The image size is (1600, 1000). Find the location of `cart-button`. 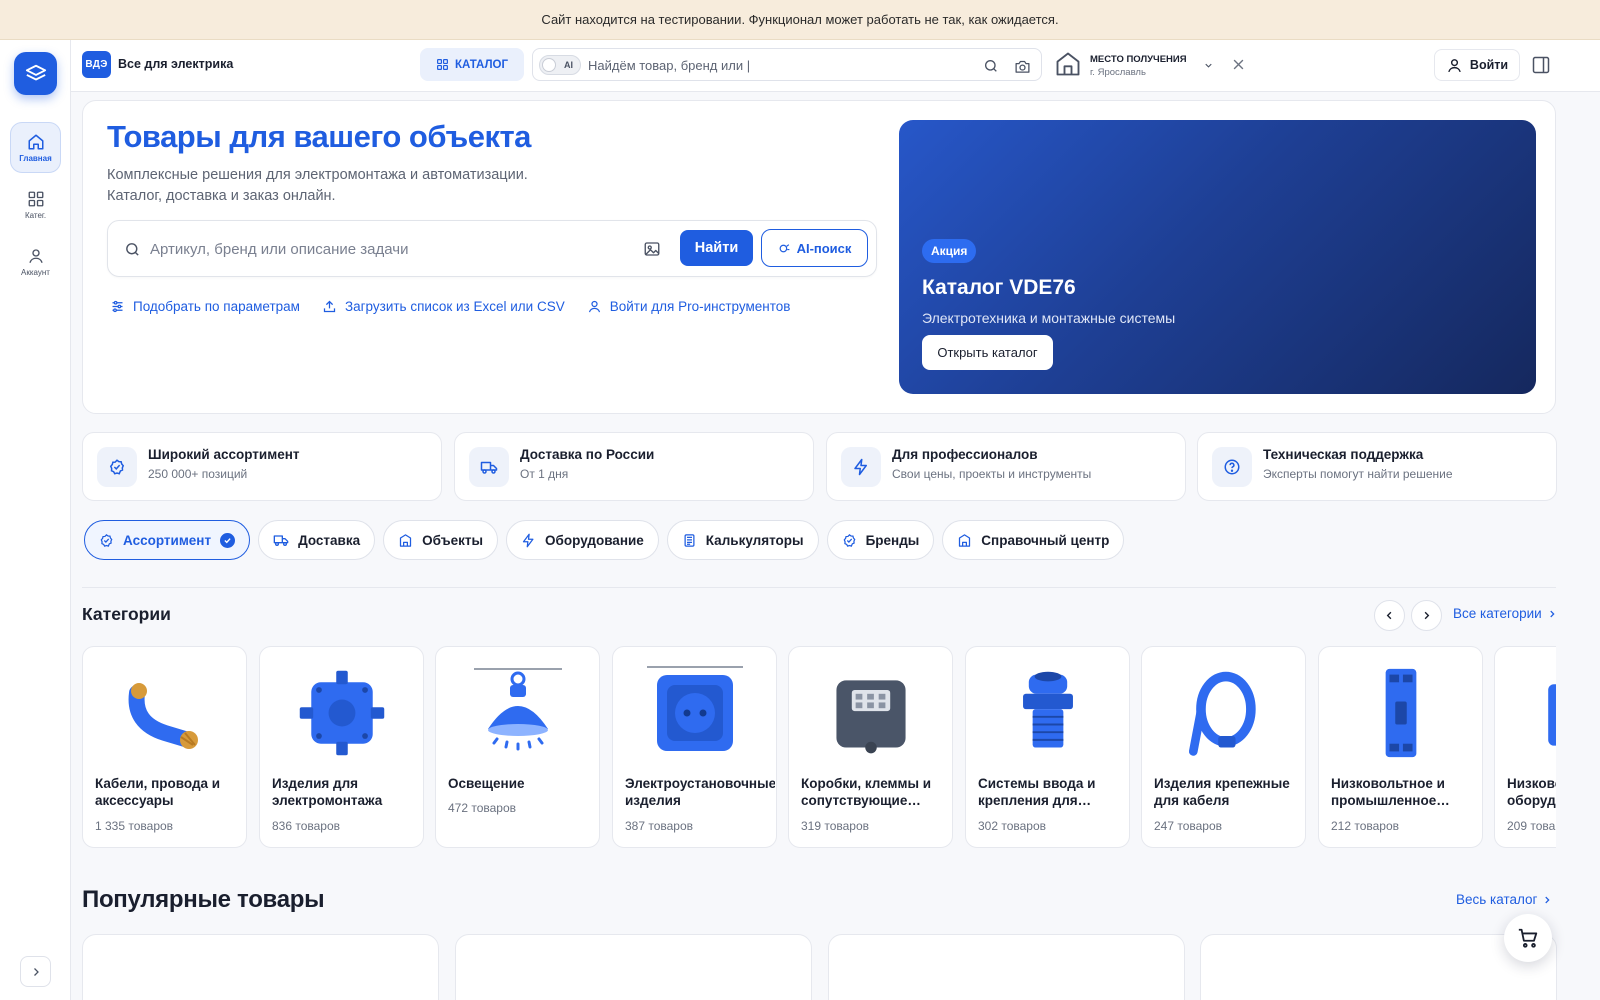

cart-button is located at coordinates (1528, 938).